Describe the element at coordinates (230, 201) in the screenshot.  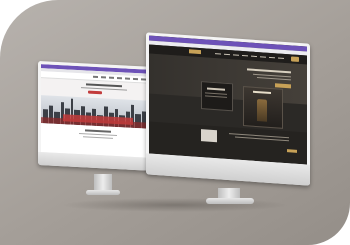
I see `imac-right-stand-foot` at that location.